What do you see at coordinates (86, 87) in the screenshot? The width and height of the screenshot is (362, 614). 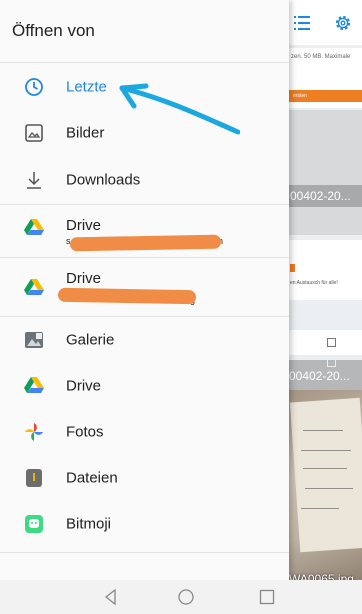 I see `drawer-item-label: Letzte` at bounding box center [86, 87].